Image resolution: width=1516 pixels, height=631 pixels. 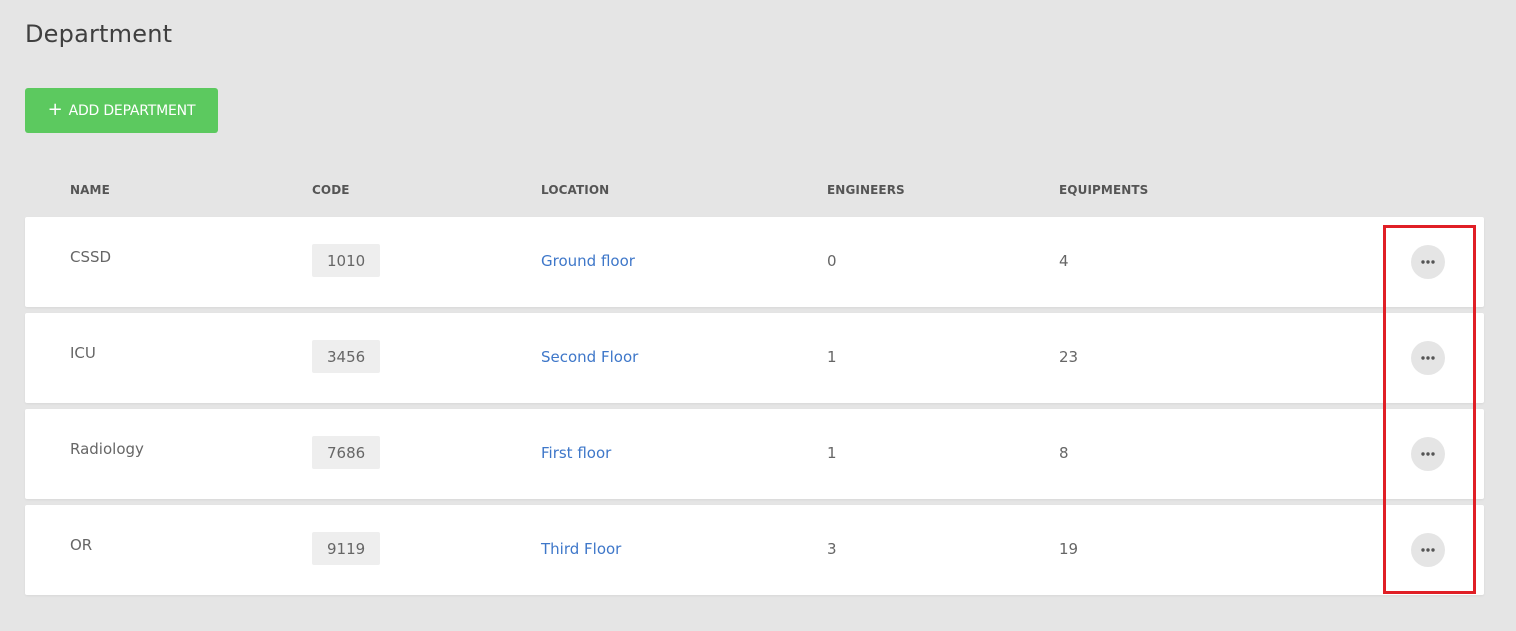 What do you see at coordinates (55, 109) in the screenshot?
I see `plus-icon: +` at bounding box center [55, 109].